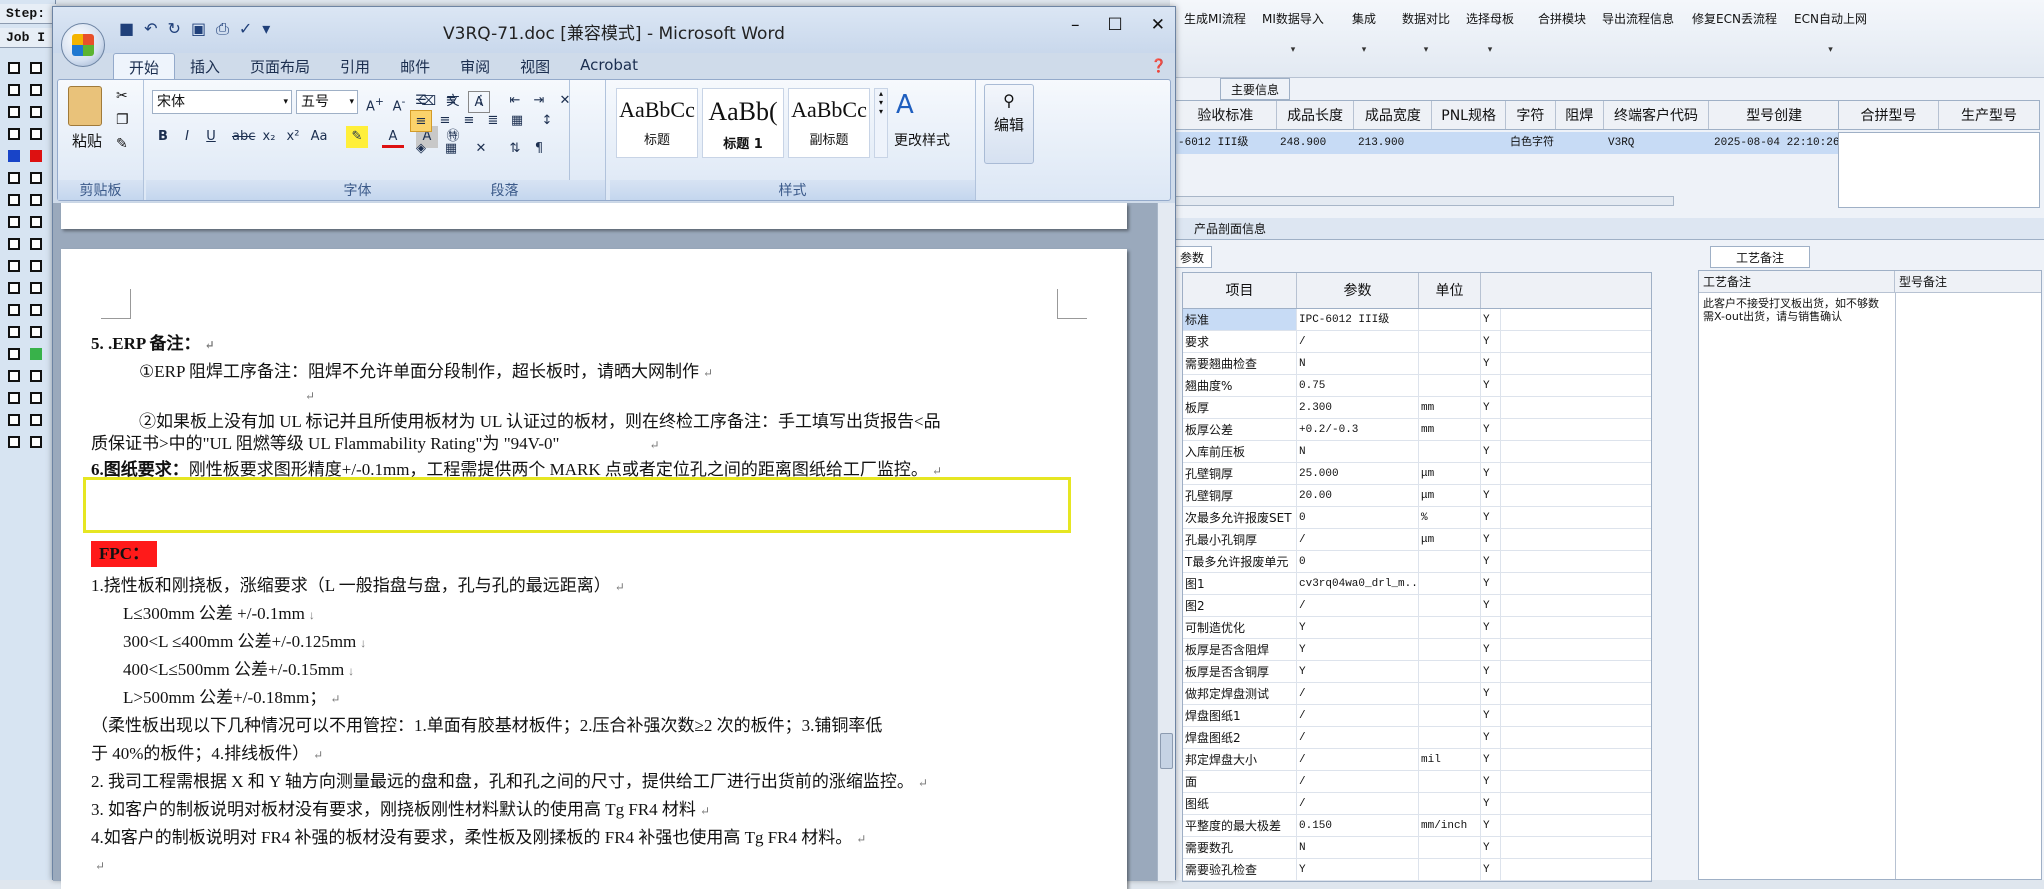  Describe the element at coordinates (1417, 650) in the screenshot. I see `param-row: 板厚是否含阻焊 Y Y` at that location.